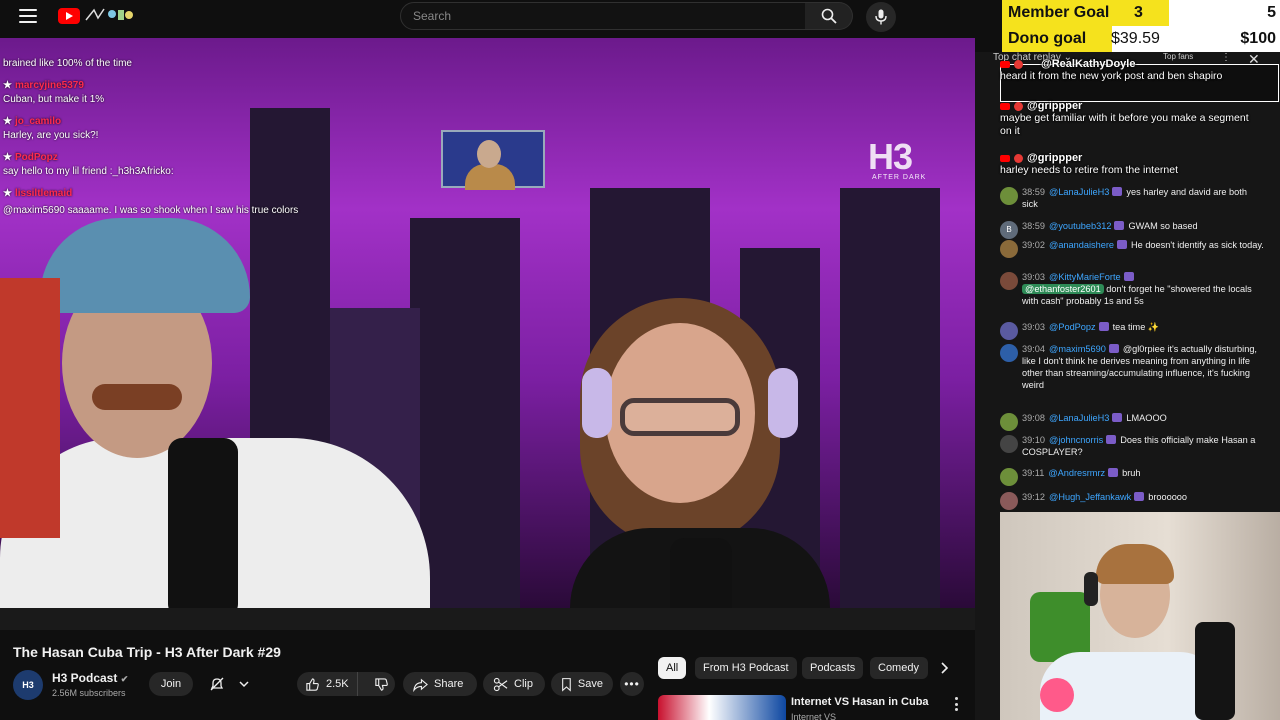 The height and width of the screenshot is (720, 1280). I want to click on bookmark-icon, so click(566, 684).